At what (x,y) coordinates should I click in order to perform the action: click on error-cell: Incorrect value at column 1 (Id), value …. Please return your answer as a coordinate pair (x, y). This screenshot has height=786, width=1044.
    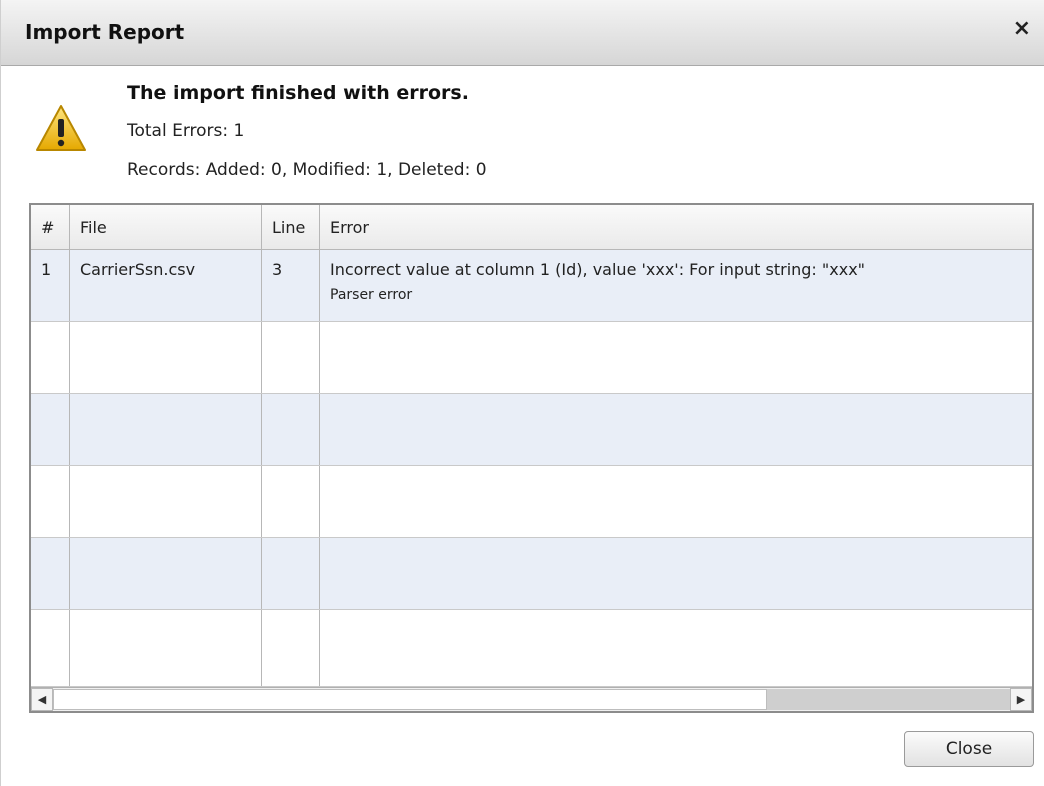
    Looking at the image, I should click on (676, 285).